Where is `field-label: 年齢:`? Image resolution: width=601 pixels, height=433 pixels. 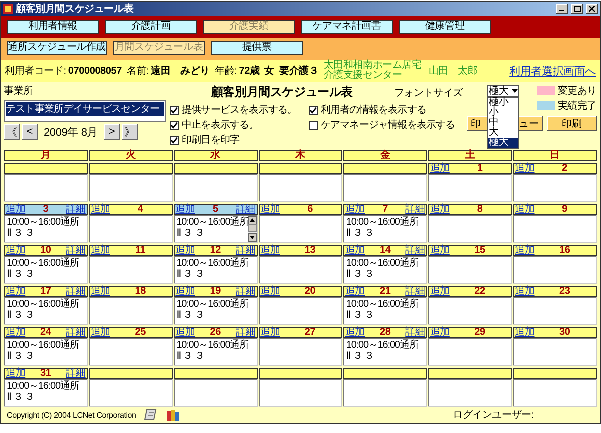 field-label: 年齢: is located at coordinates (226, 71).